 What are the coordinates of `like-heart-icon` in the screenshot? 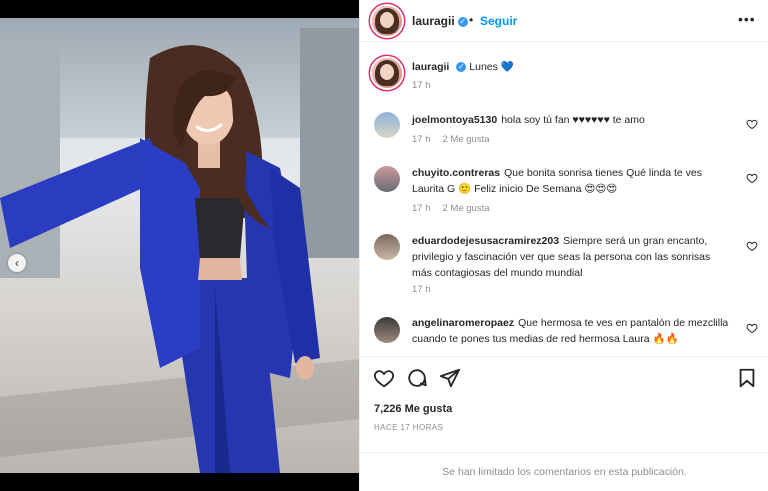 It's located at (384, 378).